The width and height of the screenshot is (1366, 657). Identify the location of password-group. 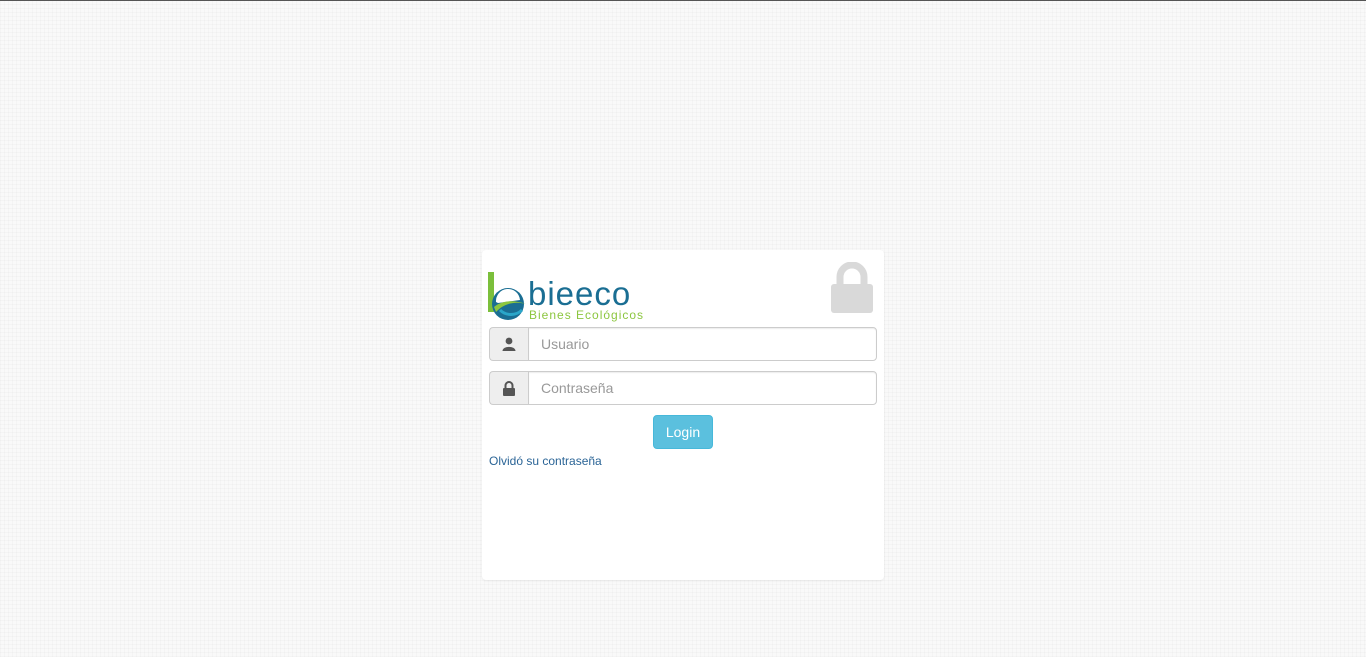
(683, 388).